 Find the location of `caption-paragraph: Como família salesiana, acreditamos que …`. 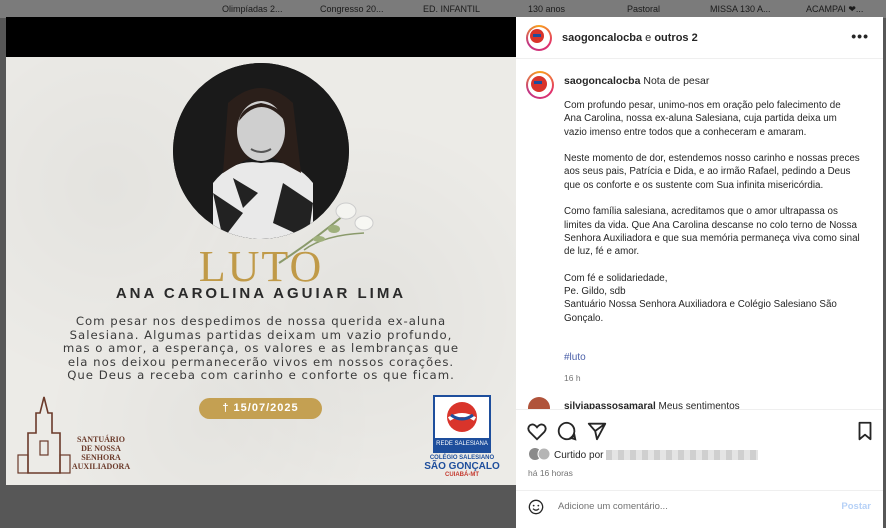

caption-paragraph: Como família salesiana, acreditamos que … is located at coordinates (712, 232).